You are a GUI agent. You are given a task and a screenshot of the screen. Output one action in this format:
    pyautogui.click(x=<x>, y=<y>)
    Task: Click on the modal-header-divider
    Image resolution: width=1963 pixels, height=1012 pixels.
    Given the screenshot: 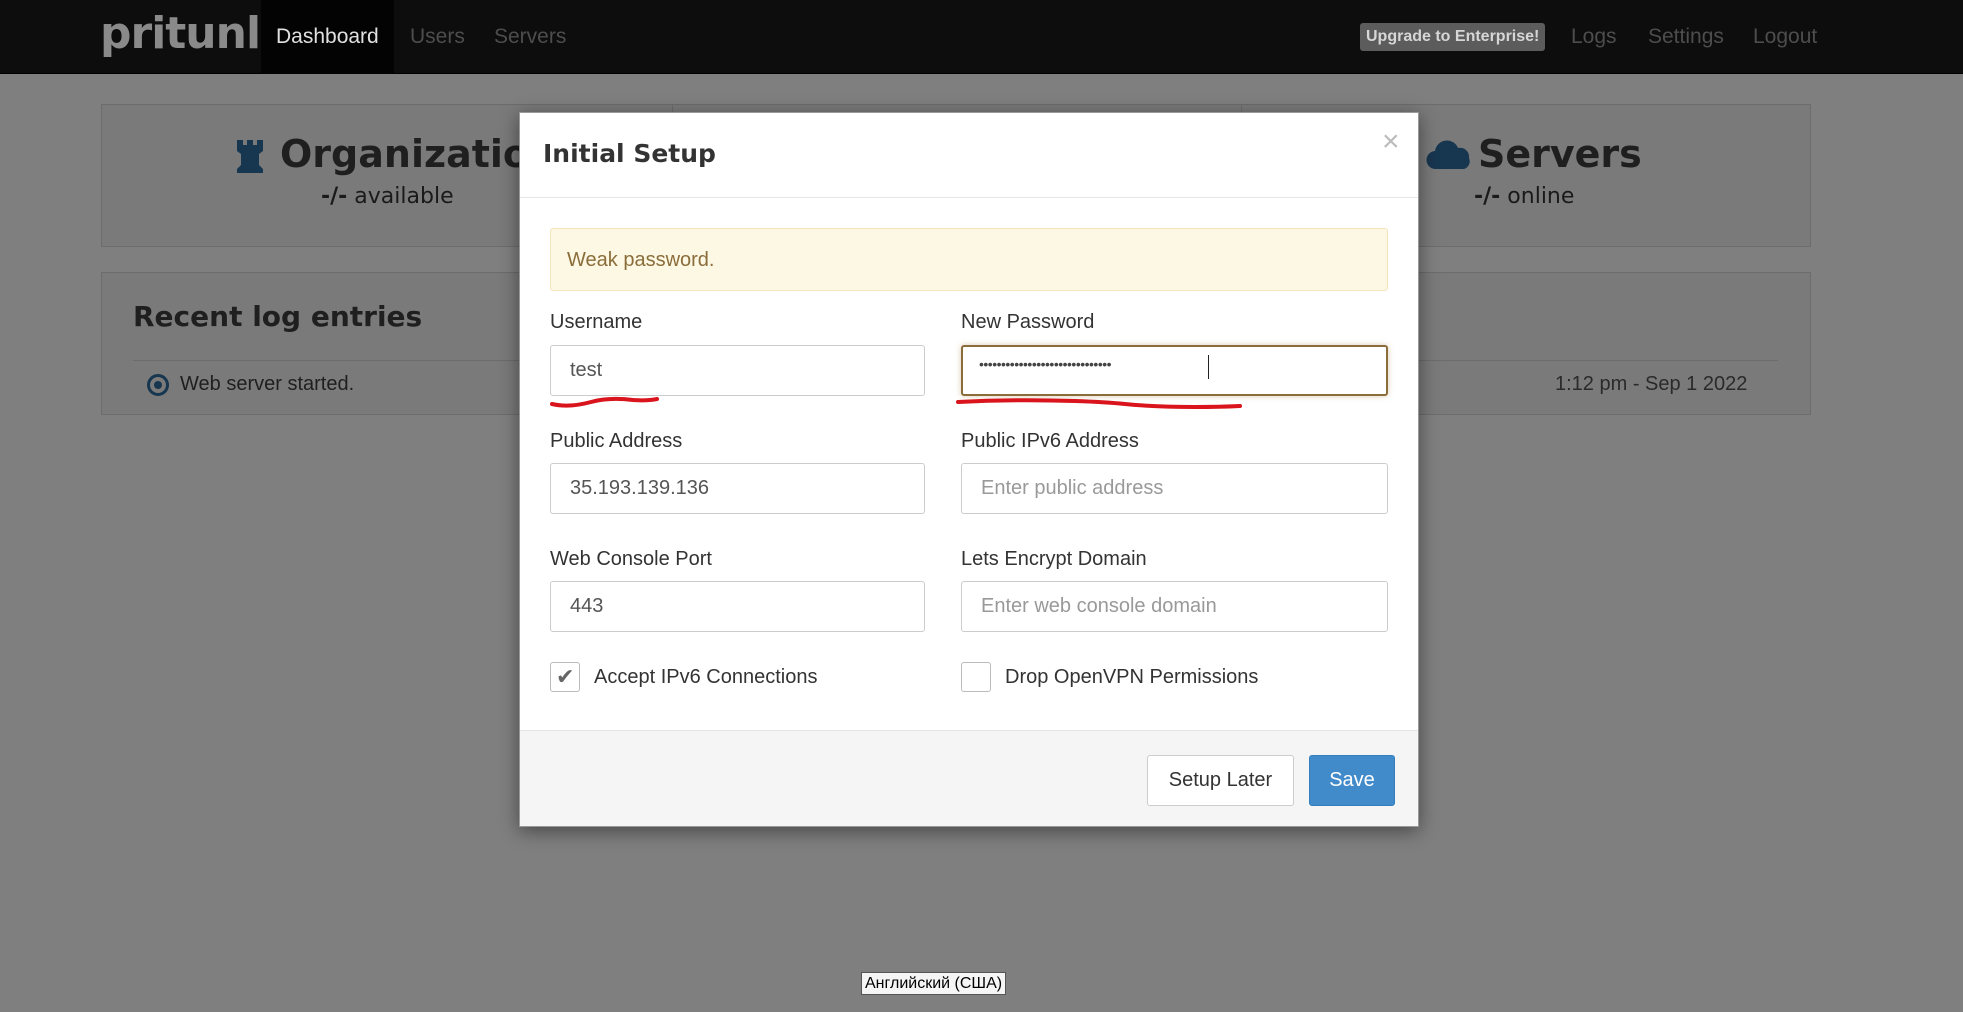 What is the action you would take?
    pyautogui.click(x=969, y=197)
    